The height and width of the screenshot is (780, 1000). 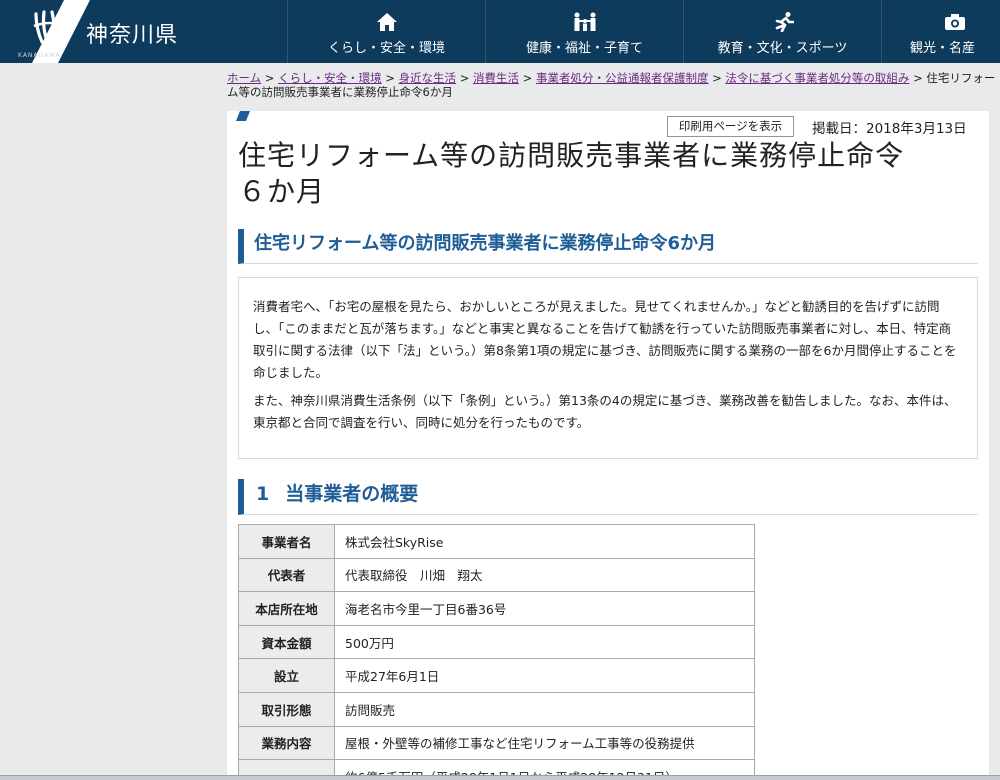 I want to click on breadcrumb-link-daily-life: 身近な生活, so click(x=428, y=78).